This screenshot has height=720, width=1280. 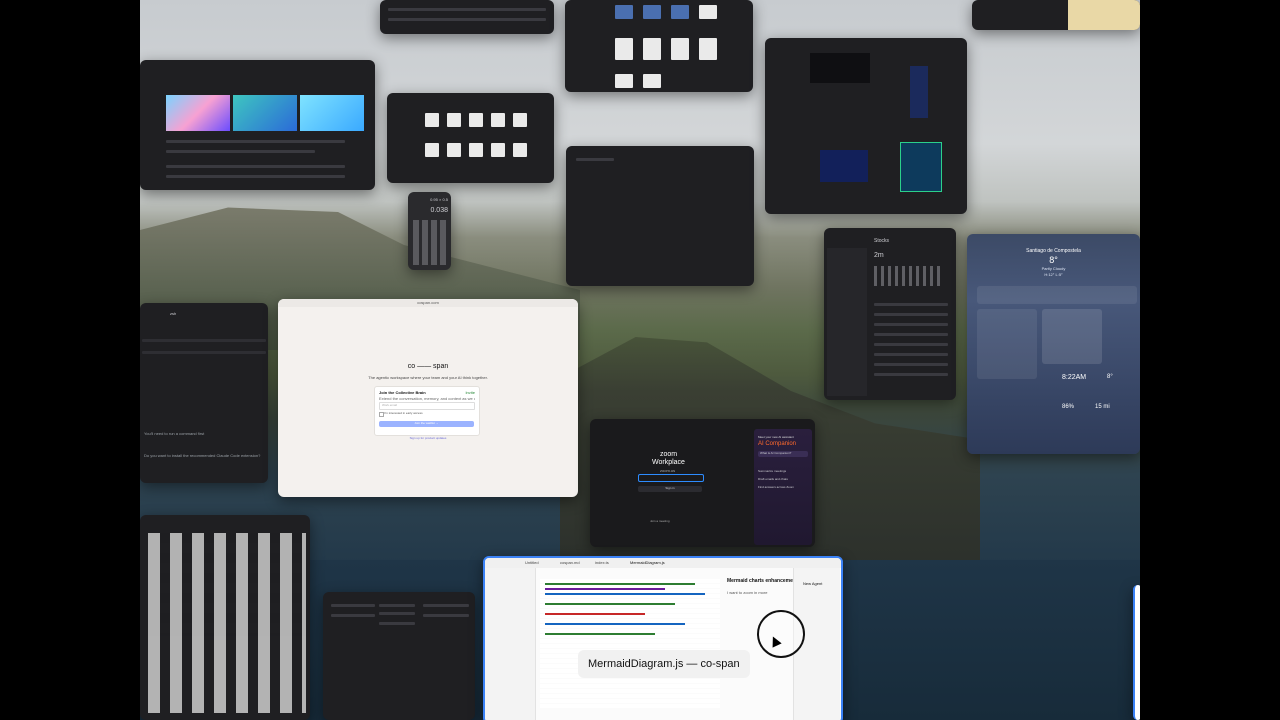 I want to click on app-store-window, so click(x=257, y=125).